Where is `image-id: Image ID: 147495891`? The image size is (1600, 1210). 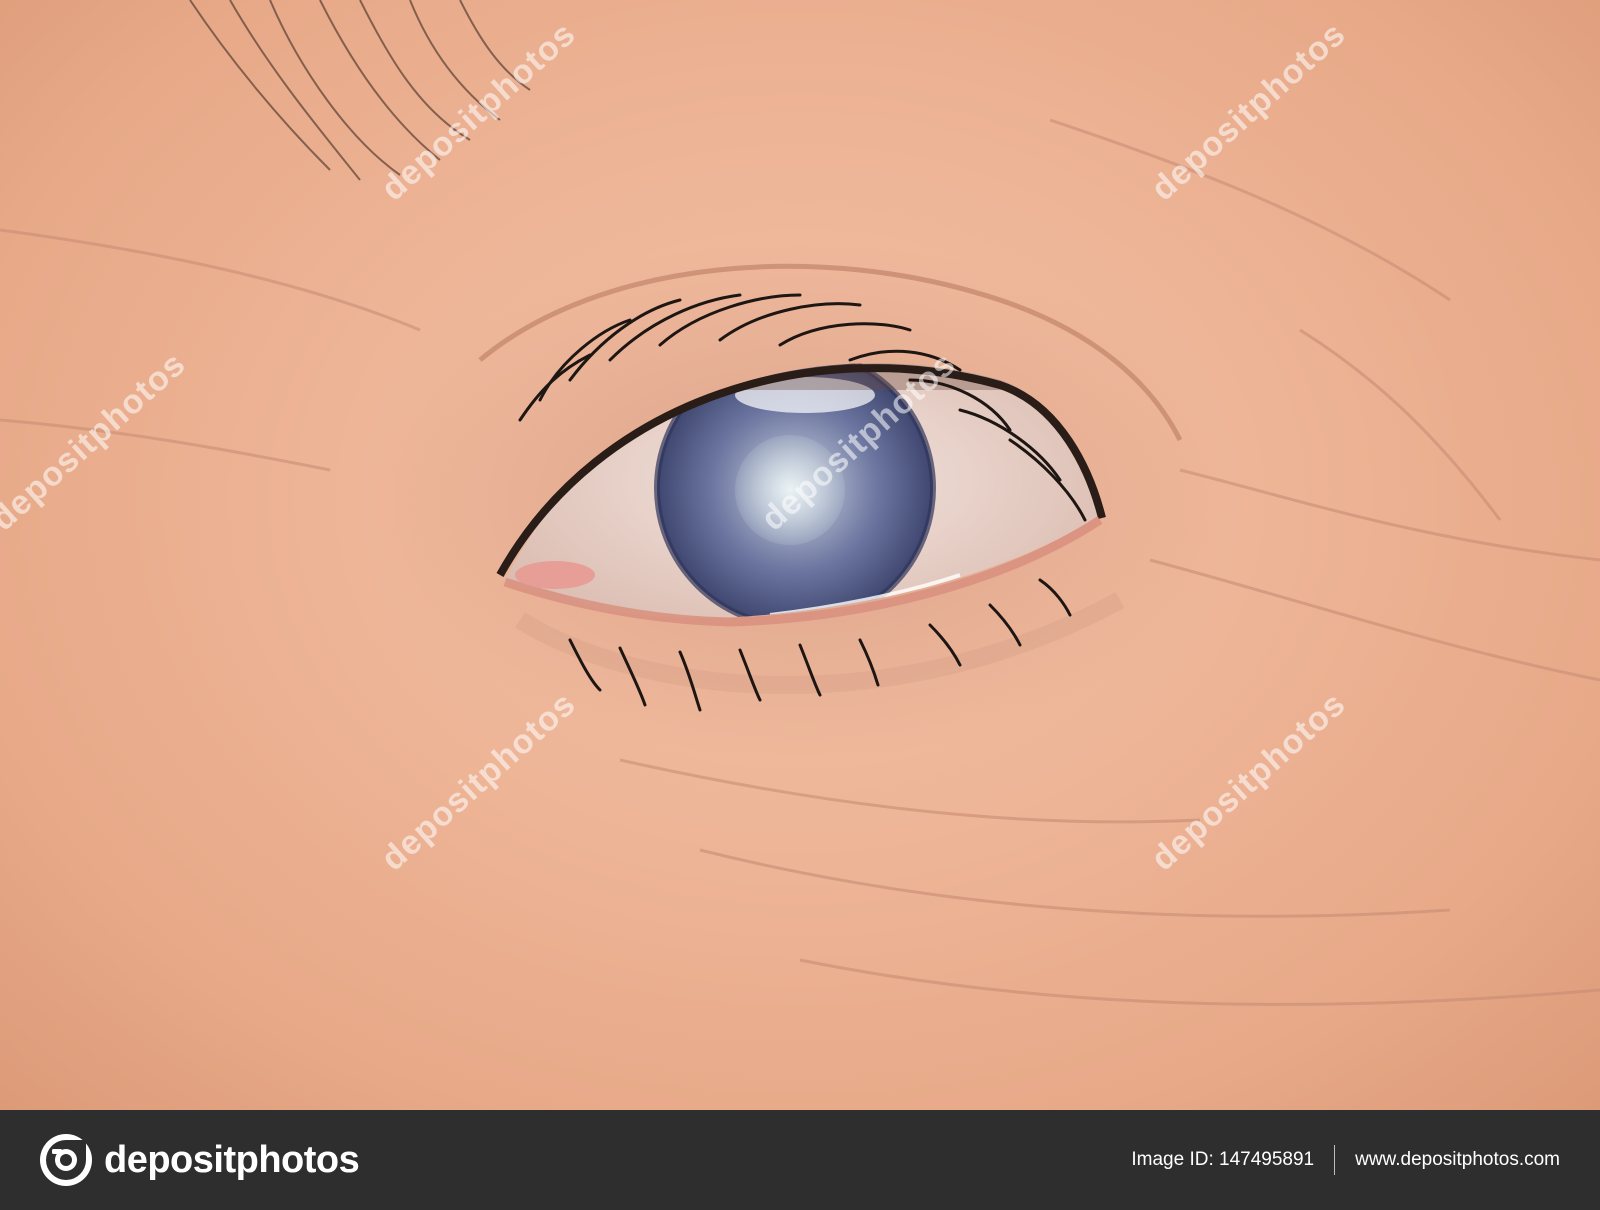
image-id: Image ID: 147495891 is located at coordinates (1223, 1159).